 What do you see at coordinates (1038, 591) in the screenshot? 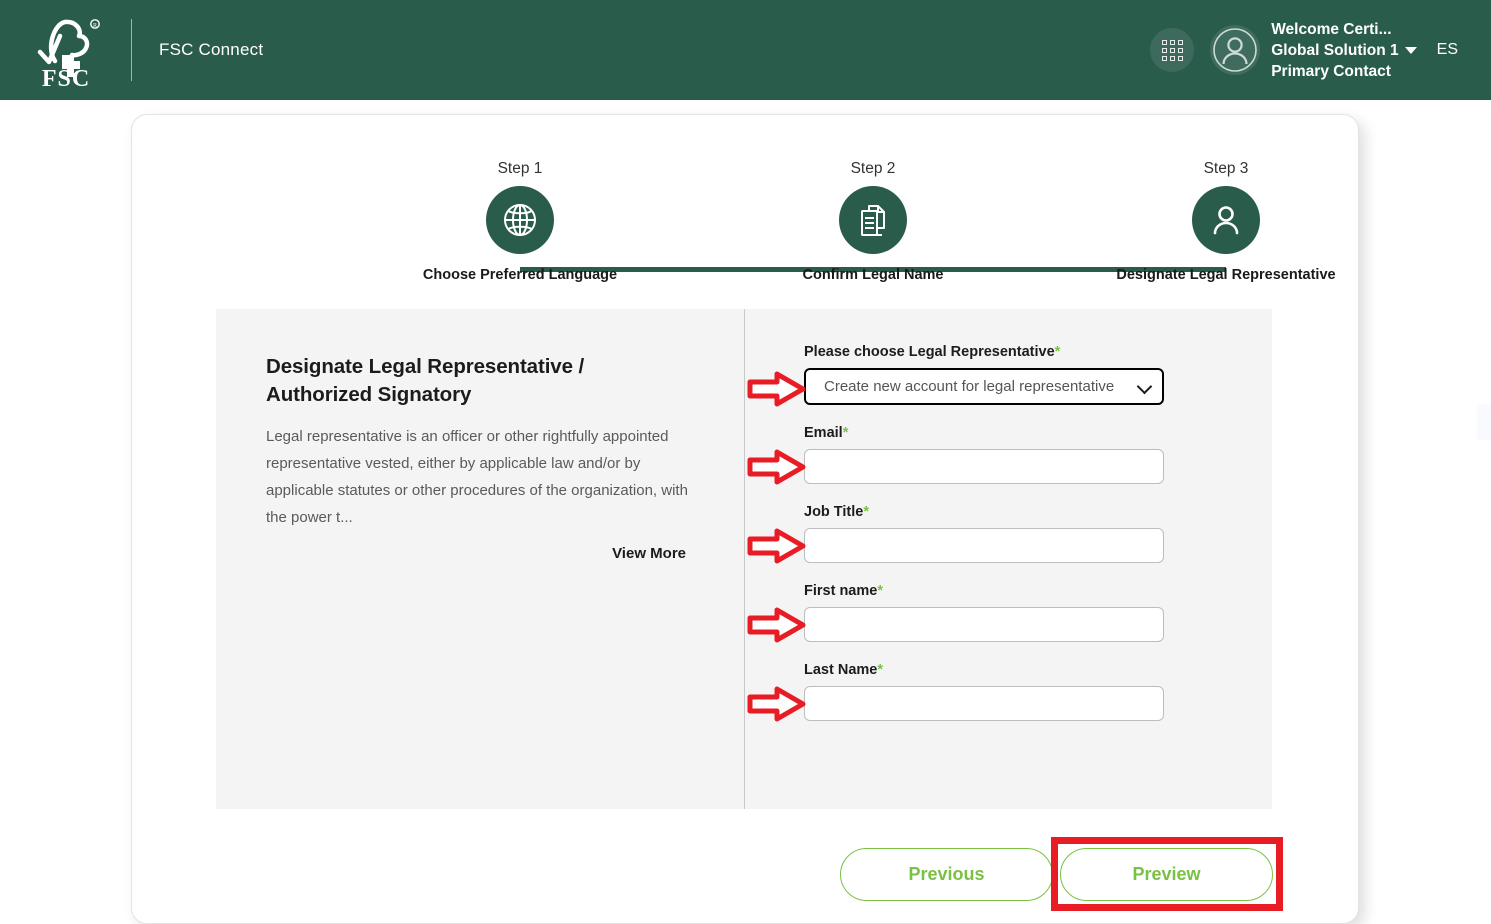
I see `field-label: First name*` at bounding box center [1038, 591].